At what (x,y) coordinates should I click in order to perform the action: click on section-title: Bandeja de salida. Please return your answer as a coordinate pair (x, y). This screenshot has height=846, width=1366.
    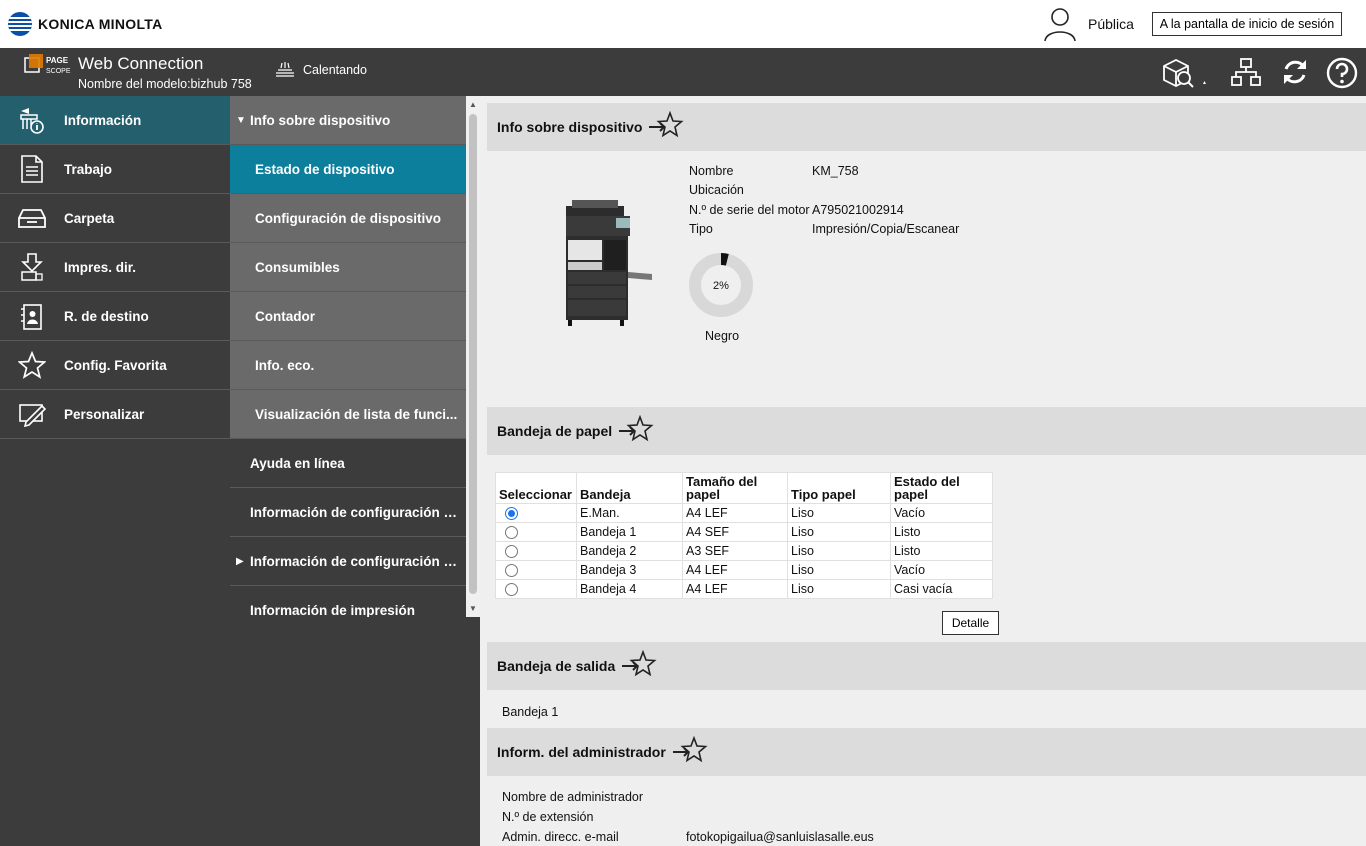
    Looking at the image, I should click on (556, 666).